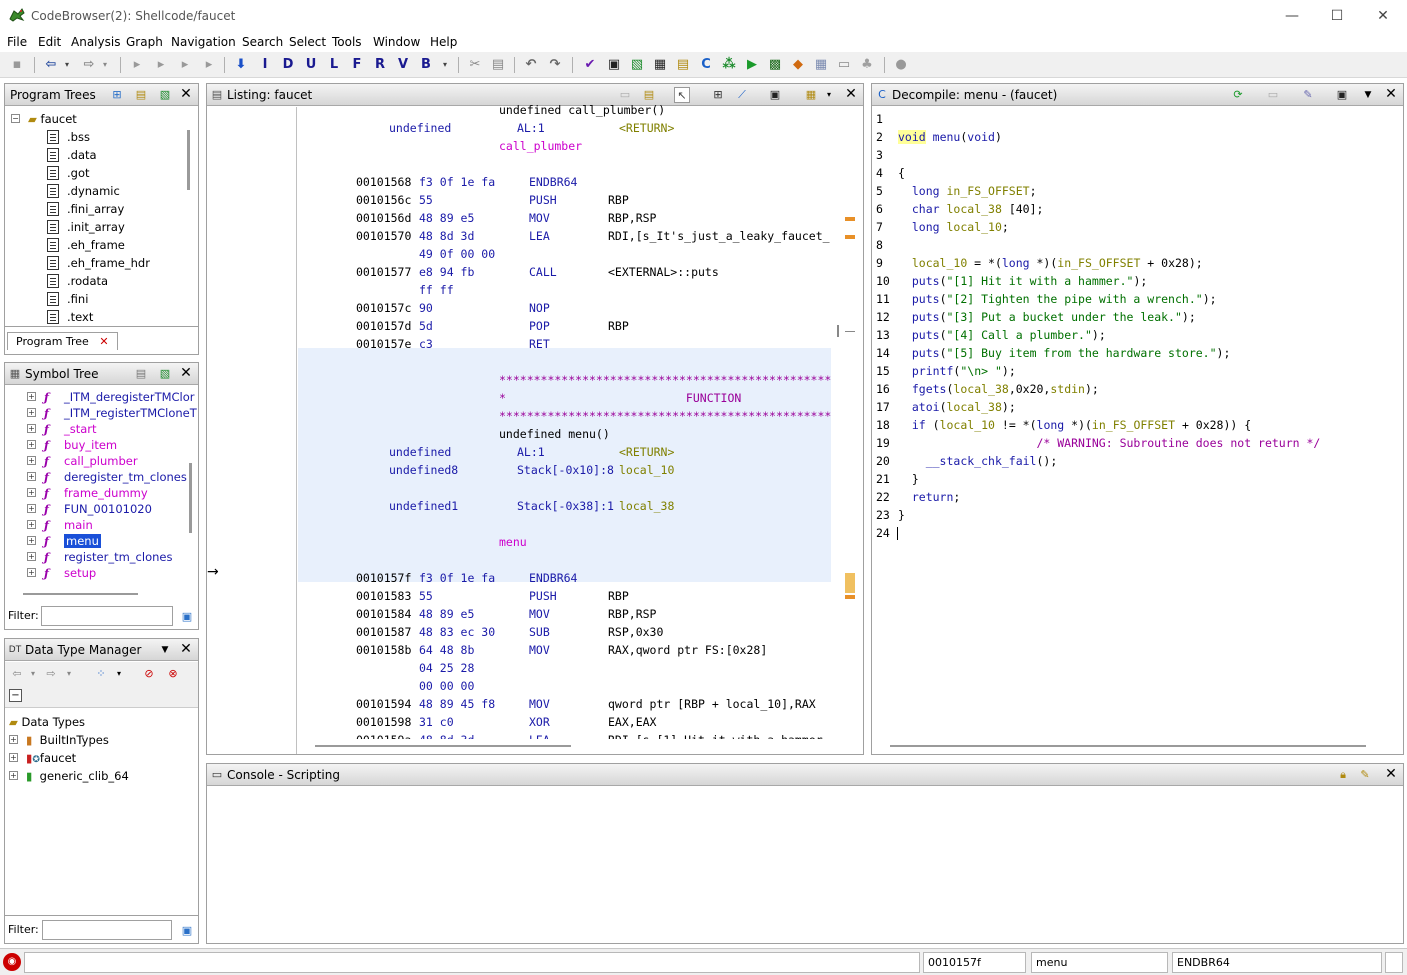 The image size is (1407, 975). What do you see at coordinates (187, 931) in the screenshot?
I see `dt-filter-options-icon: ▣` at bounding box center [187, 931].